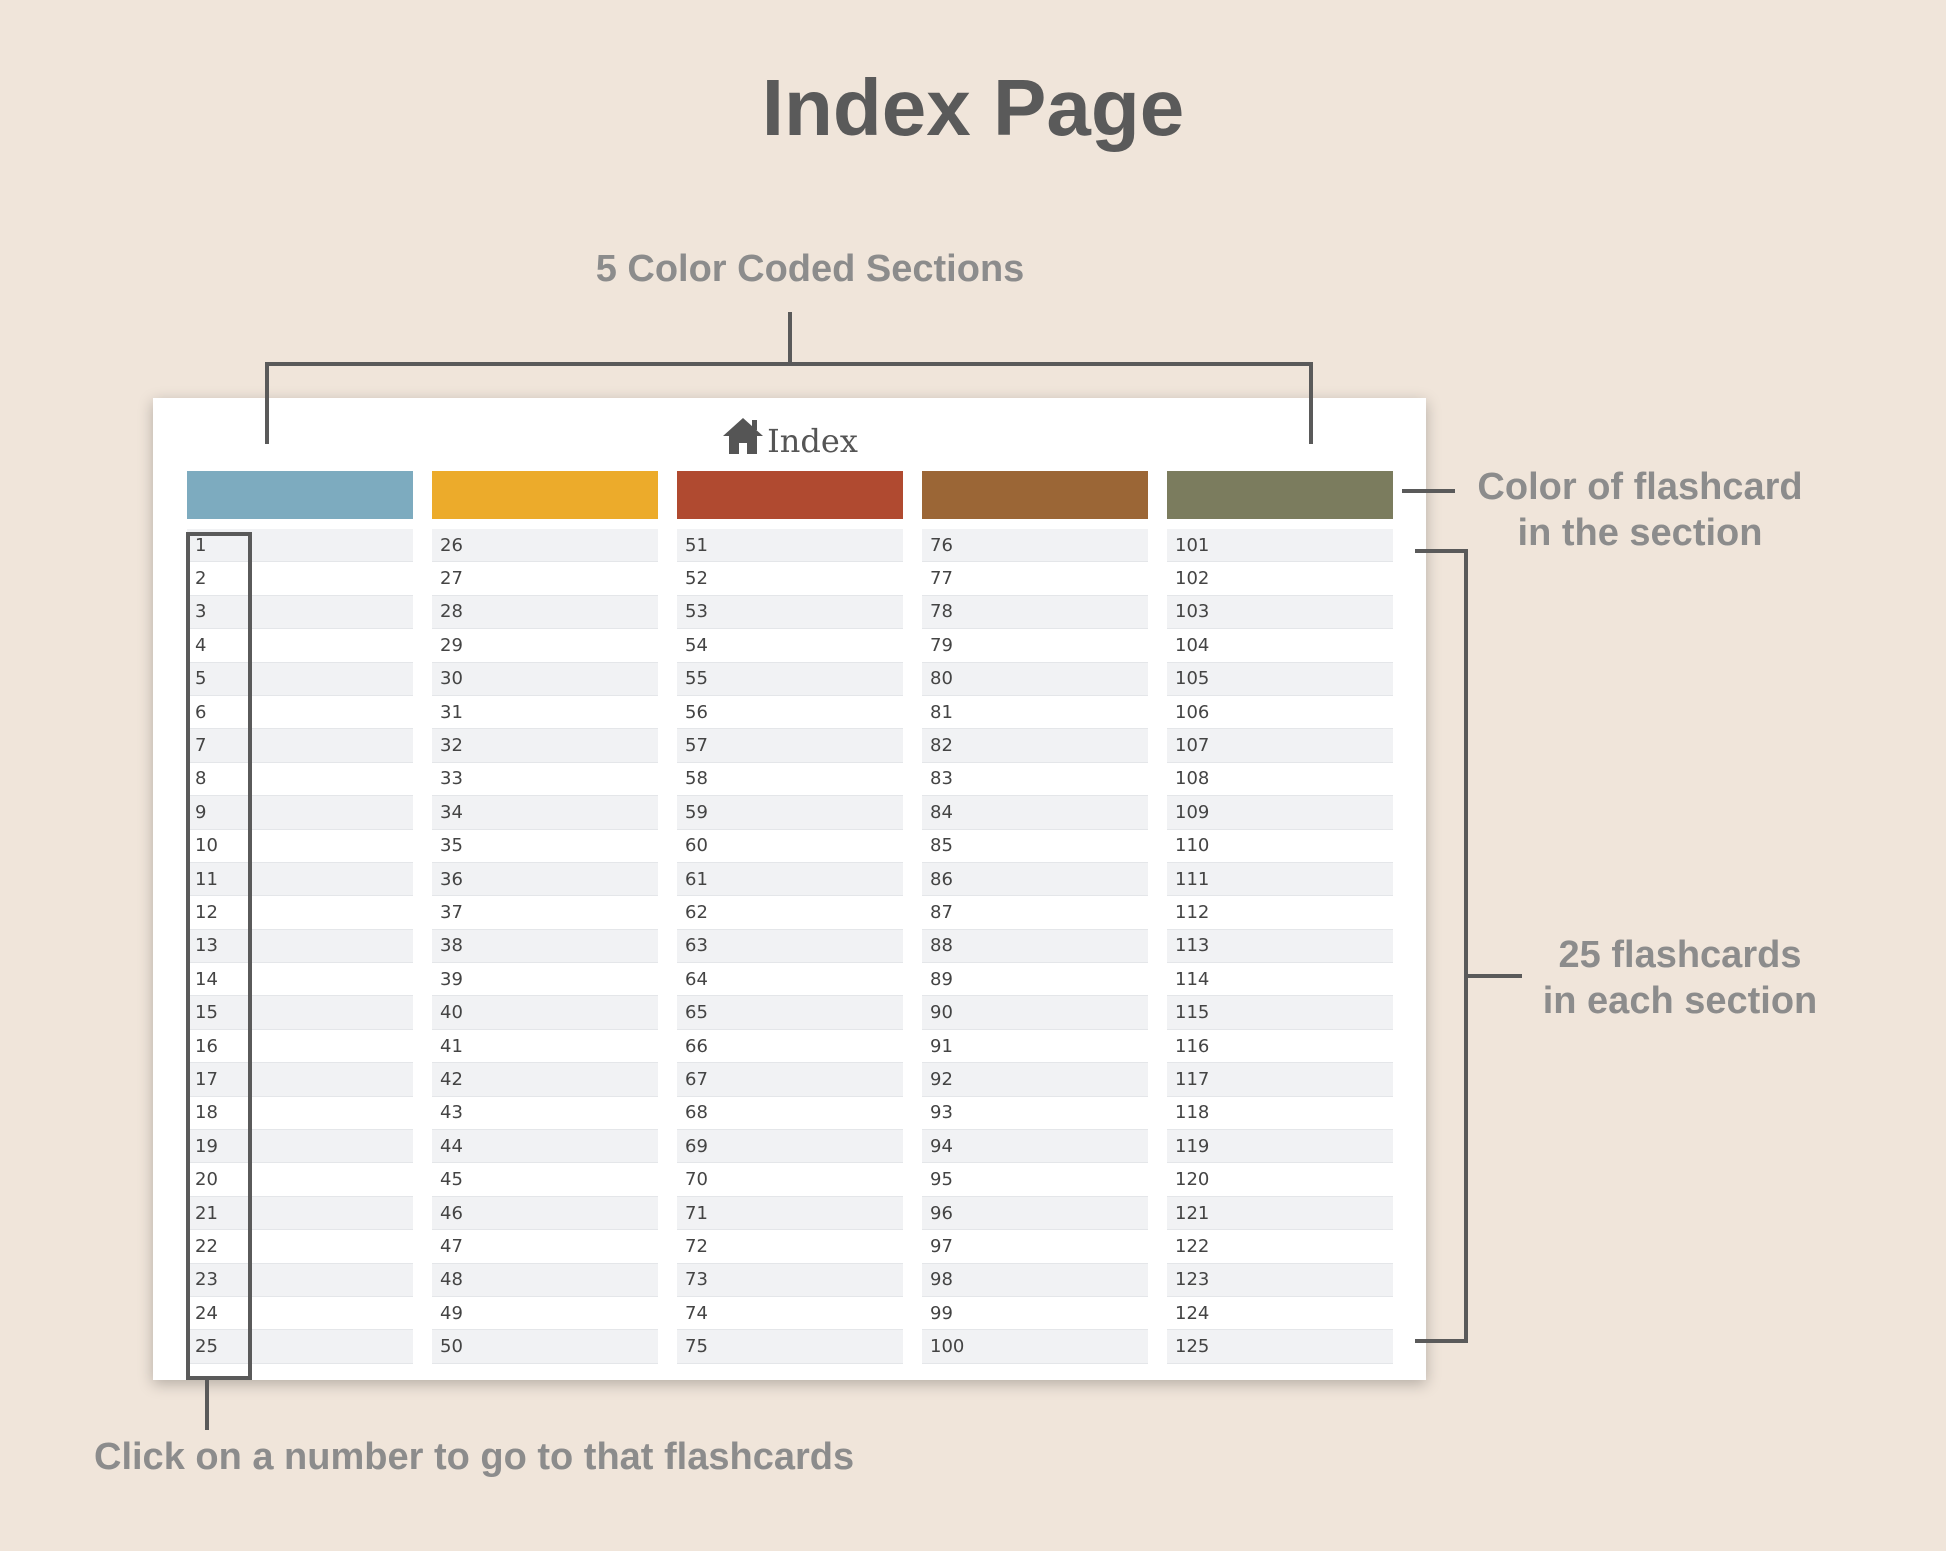 The height and width of the screenshot is (1551, 1946). What do you see at coordinates (545, 946) in the screenshot?
I see `flashcard-number-link: 38` at bounding box center [545, 946].